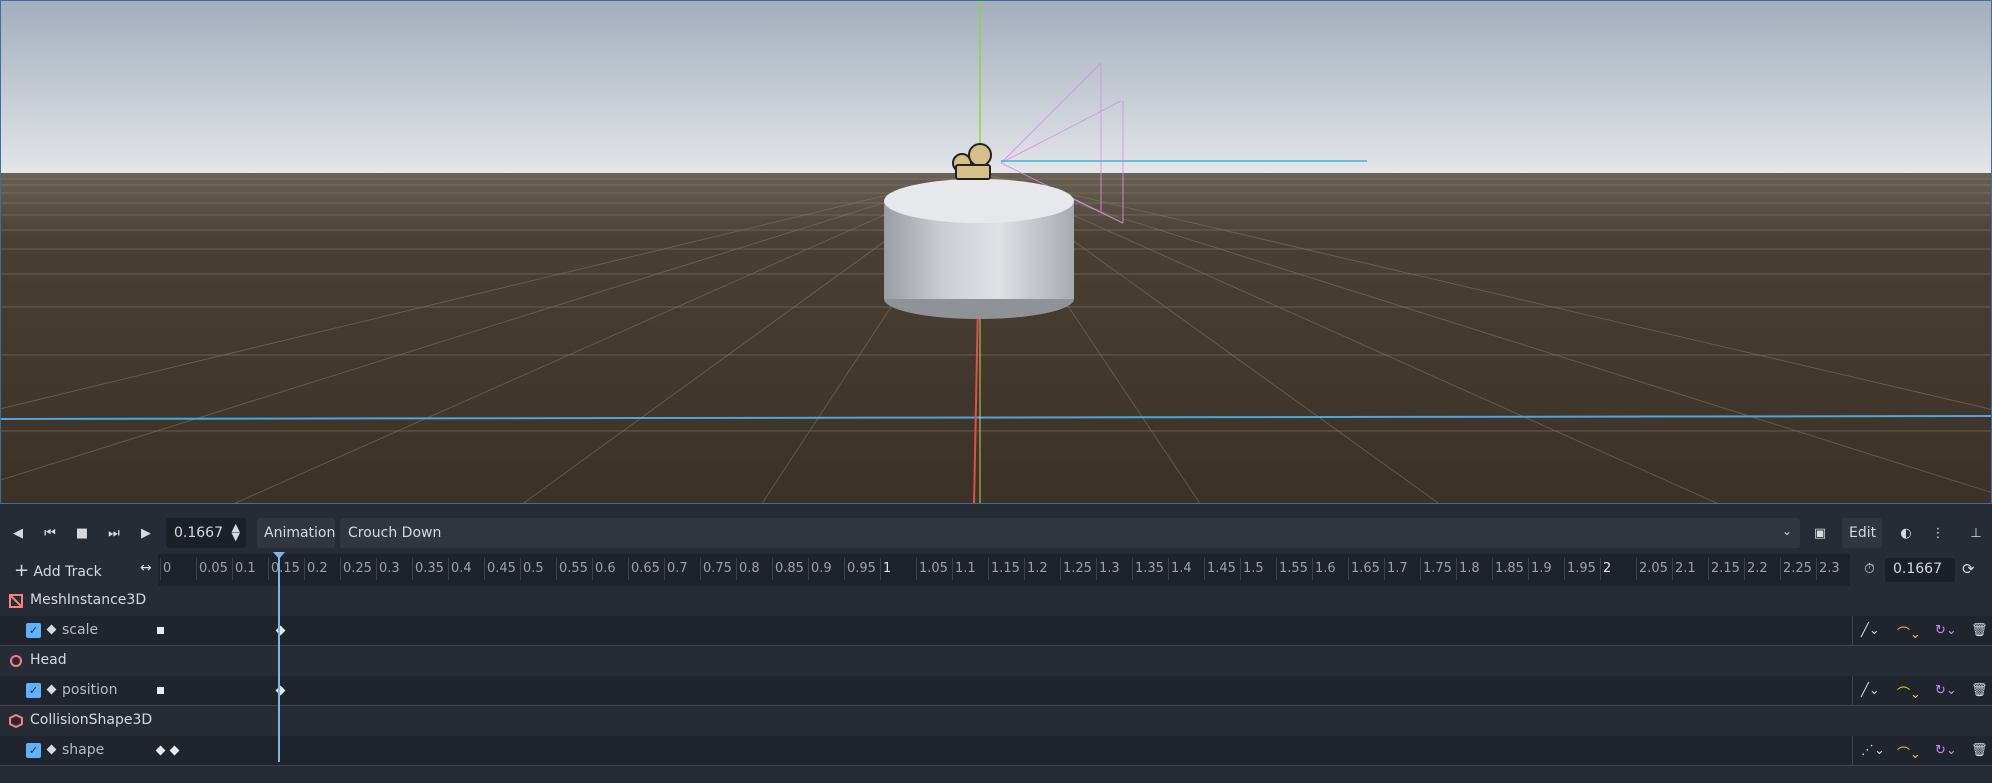 This screenshot has width=1992, height=783. Describe the element at coordinates (389, 568) in the screenshot. I see `tick-label: 0.3` at that location.